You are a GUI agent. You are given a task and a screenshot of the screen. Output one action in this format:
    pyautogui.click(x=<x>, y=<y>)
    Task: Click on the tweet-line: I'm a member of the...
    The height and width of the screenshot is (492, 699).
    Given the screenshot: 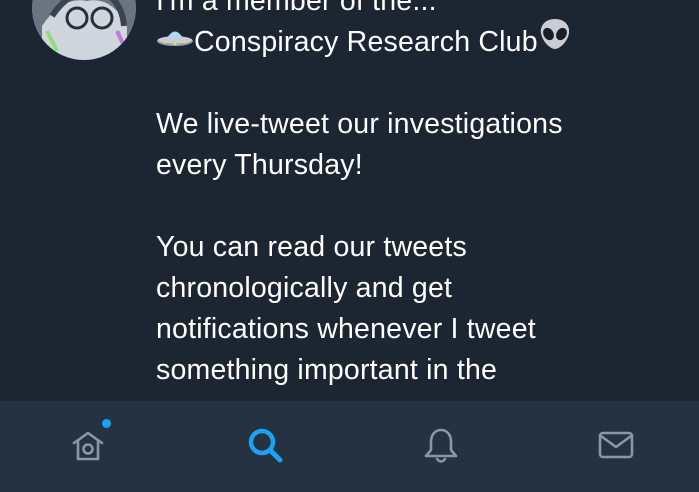 What is the action you would take?
    pyautogui.click(x=296, y=8)
    